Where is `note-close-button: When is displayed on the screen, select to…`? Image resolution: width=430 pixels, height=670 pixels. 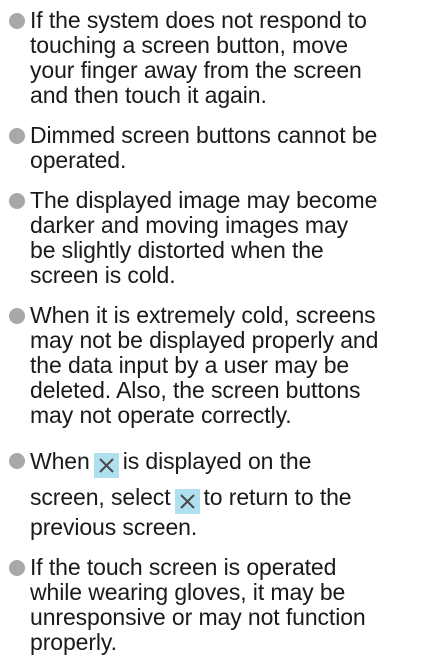 note-close-button: When is displayed on the screen, select to… is located at coordinates (216, 491).